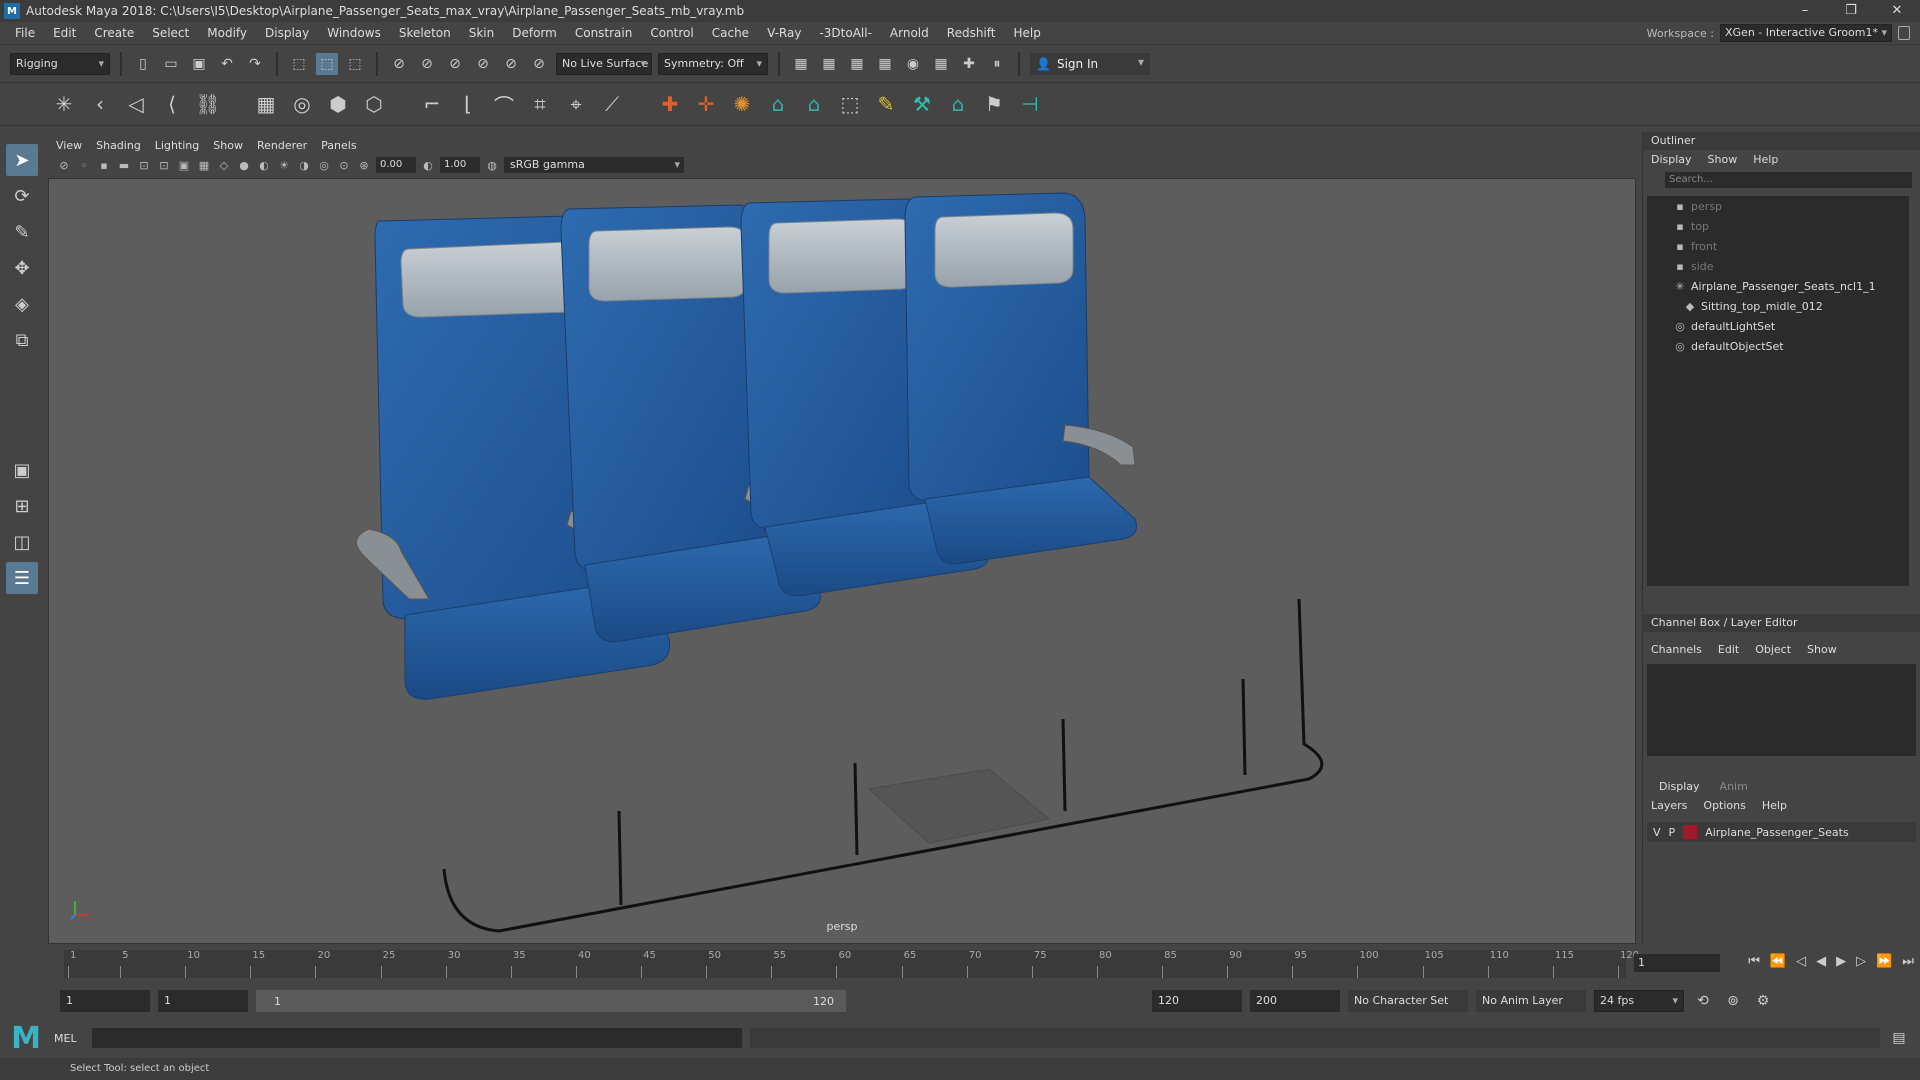 The width and height of the screenshot is (1920, 1080). What do you see at coordinates (1703, 1001) in the screenshot?
I see `loop-icon: ⟲` at bounding box center [1703, 1001].